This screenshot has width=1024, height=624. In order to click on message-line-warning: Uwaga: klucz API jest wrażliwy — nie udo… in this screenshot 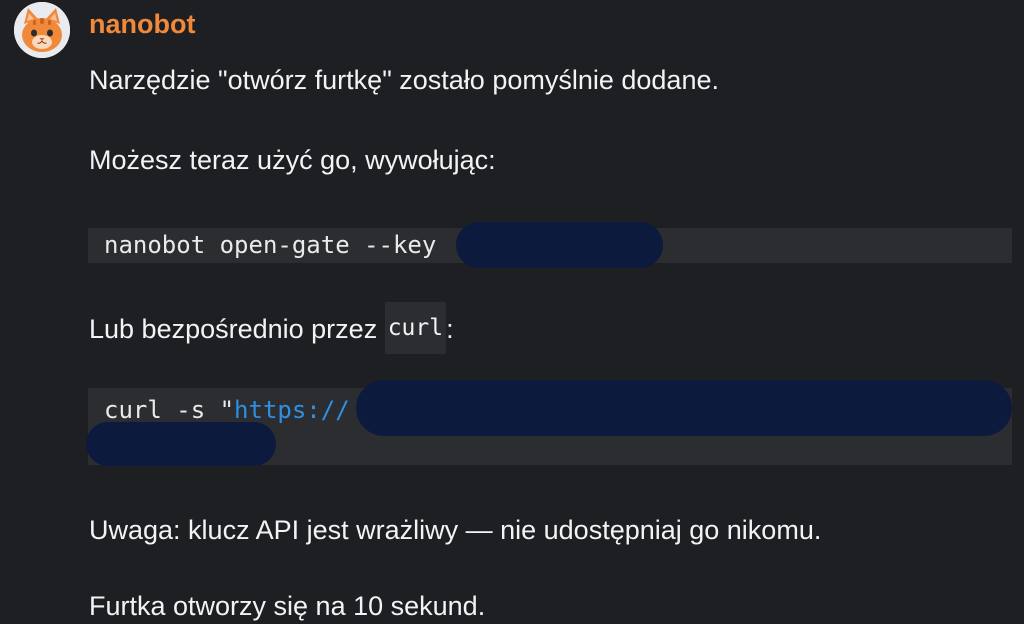, I will do `click(455, 530)`.